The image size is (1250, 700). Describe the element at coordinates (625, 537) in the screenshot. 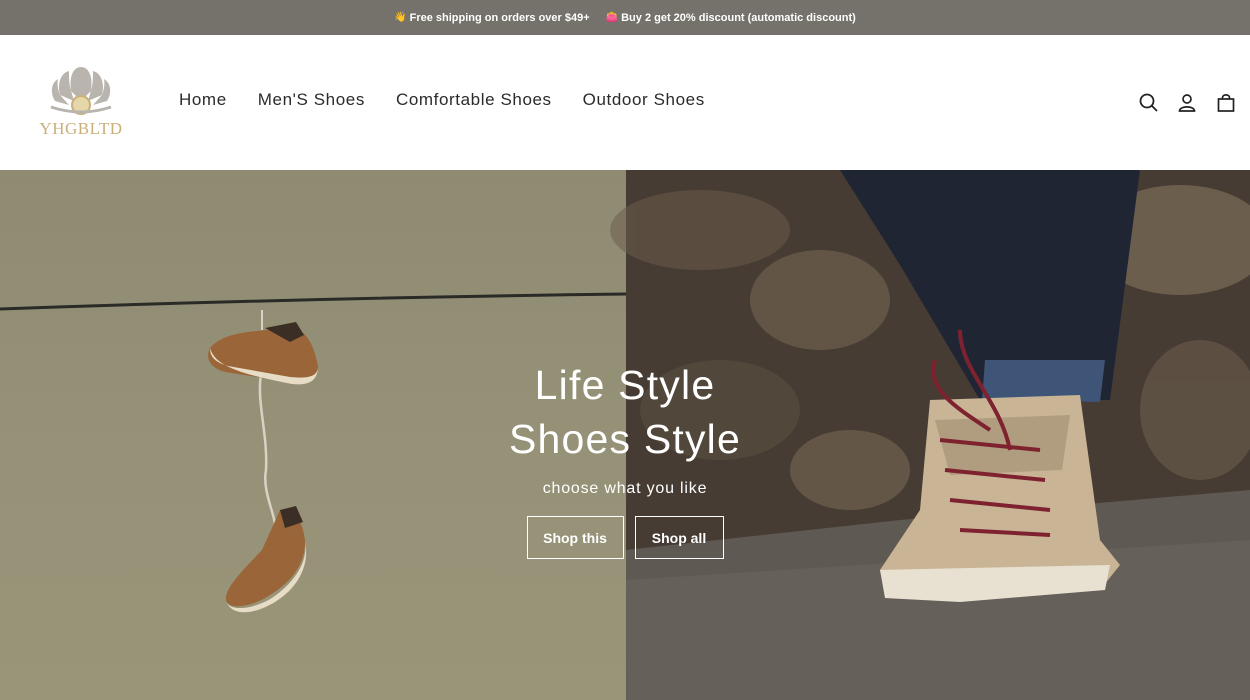

I see `hero-buttons: Shop this Shop all` at that location.